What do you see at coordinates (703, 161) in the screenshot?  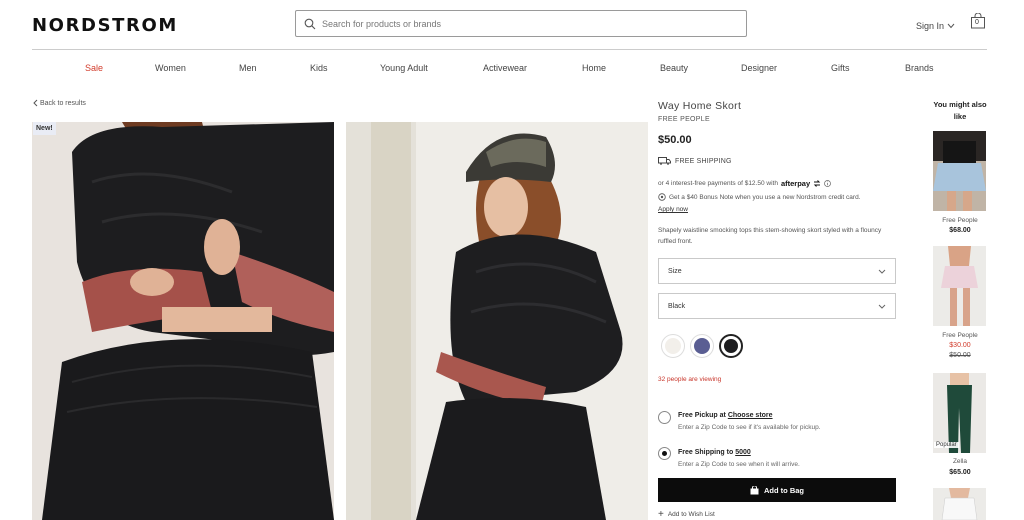 I see `free-shipping-label: FREE SHIPPING` at bounding box center [703, 161].